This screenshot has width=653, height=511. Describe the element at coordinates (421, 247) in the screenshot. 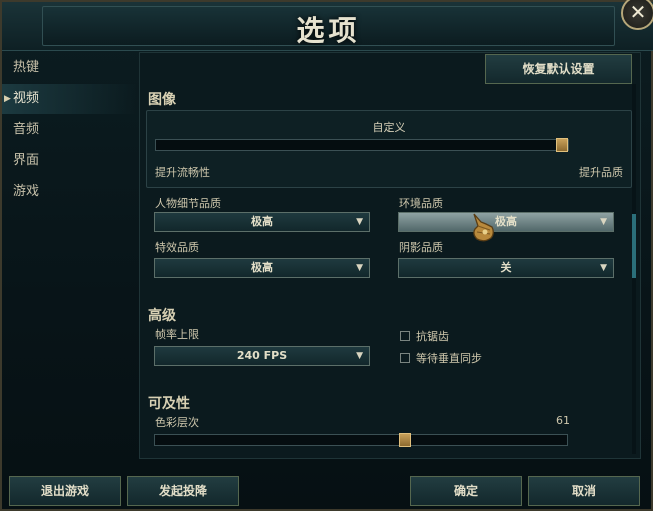

I see `shadow-quality-label: 阴影品质` at that location.